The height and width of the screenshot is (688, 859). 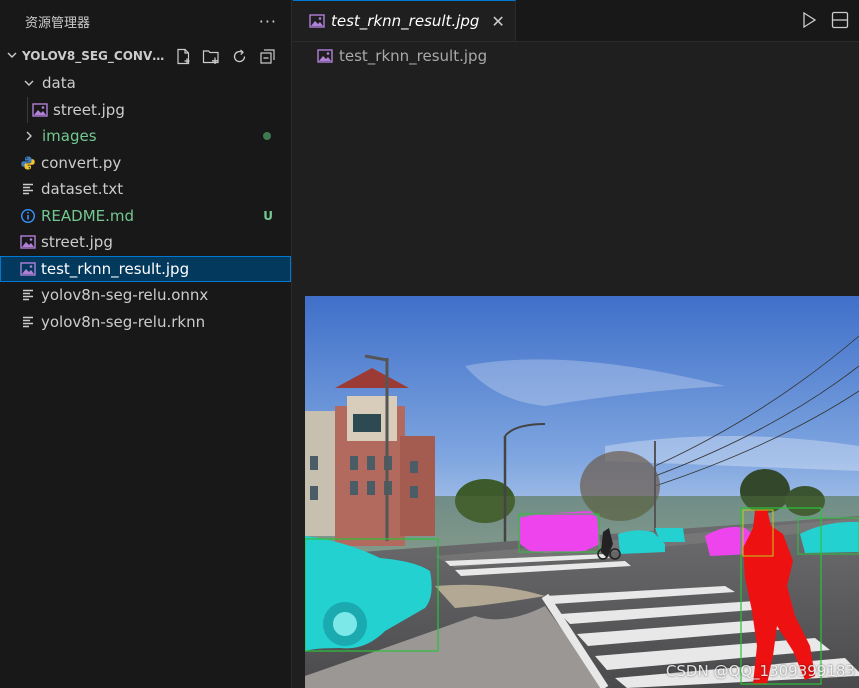 What do you see at coordinates (239, 56) in the screenshot?
I see `refresh-icon` at bounding box center [239, 56].